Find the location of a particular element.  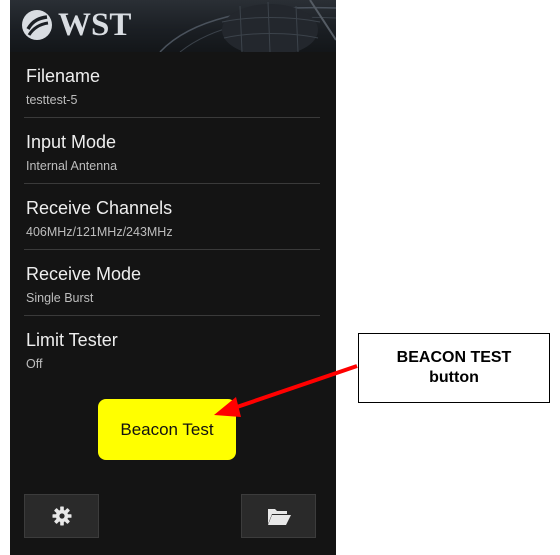

open-folder-button is located at coordinates (278, 516).